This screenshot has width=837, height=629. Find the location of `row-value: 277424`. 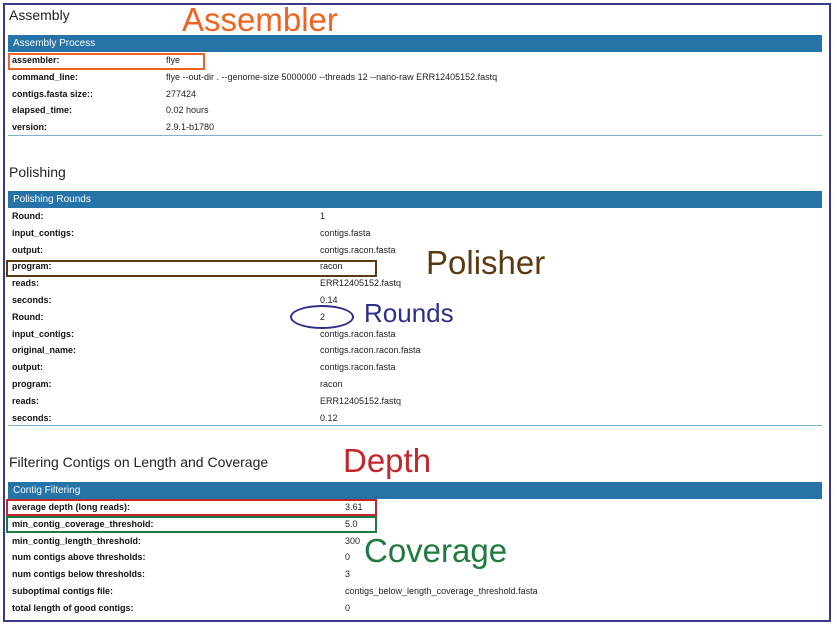

row-value: 277424 is located at coordinates (181, 93).